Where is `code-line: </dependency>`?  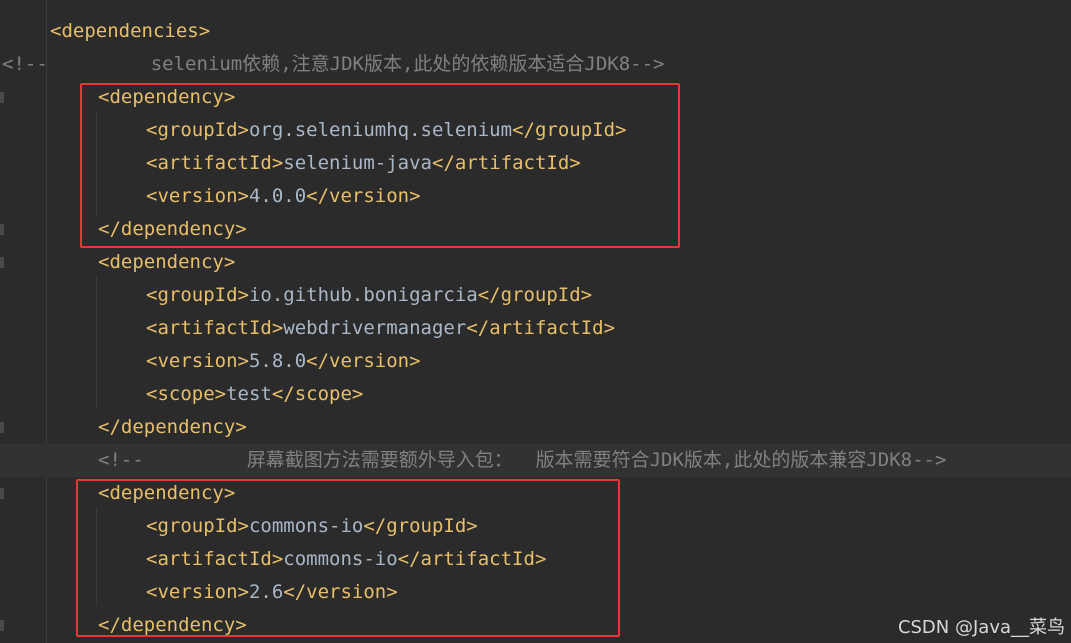
code-line: </dependency> is located at coordinates (535, 427).